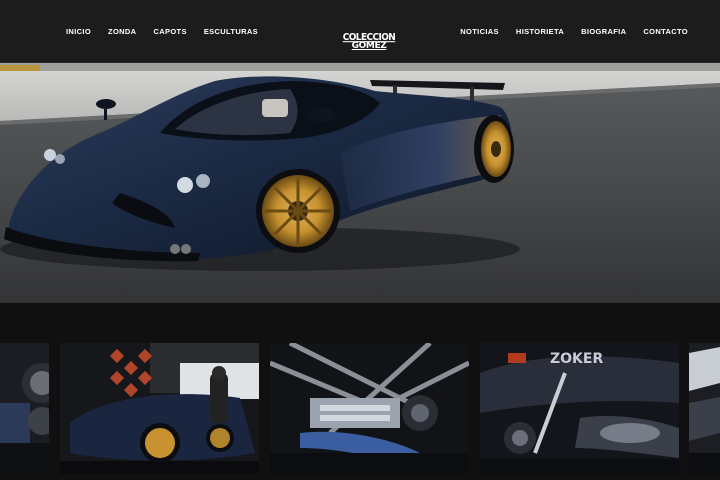  Describe the element at coordinates (369, 38) in the screenshot. I see `logo-line-1: COLECCION` at that location.